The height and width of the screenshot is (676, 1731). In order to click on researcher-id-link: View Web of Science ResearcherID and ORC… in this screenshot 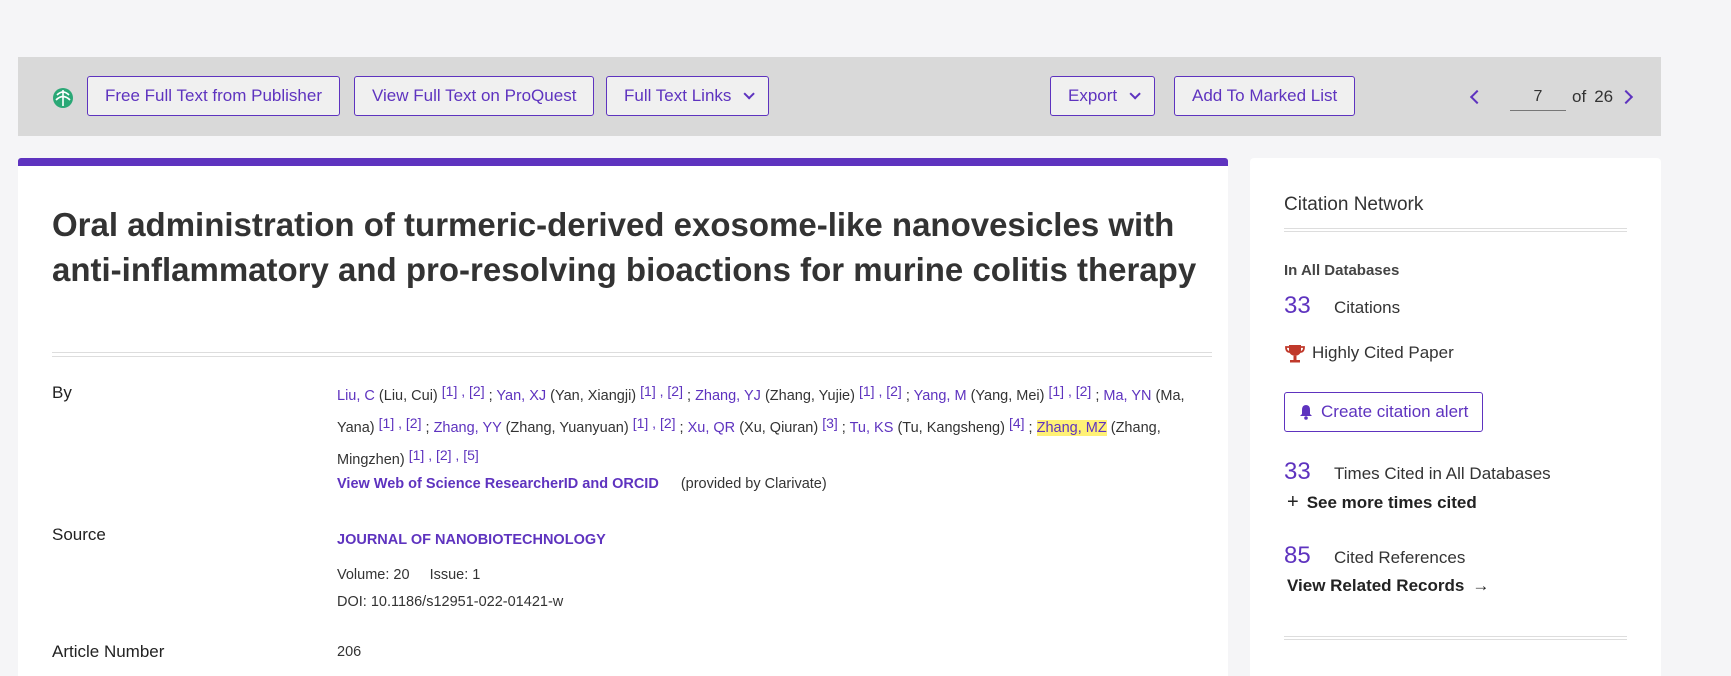, I will do `click(498, 484)`.